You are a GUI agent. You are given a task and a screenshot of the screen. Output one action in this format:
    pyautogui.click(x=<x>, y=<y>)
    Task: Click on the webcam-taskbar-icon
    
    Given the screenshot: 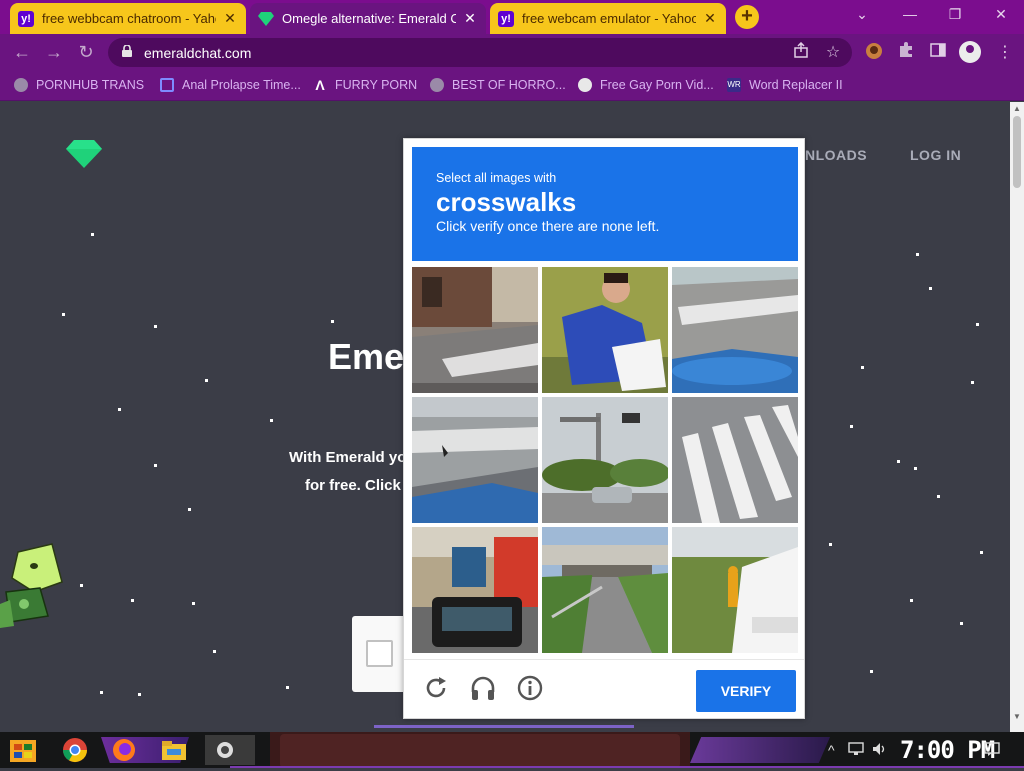 What is the action you would take?
    pyautogui.click(x=230, y=750)
    